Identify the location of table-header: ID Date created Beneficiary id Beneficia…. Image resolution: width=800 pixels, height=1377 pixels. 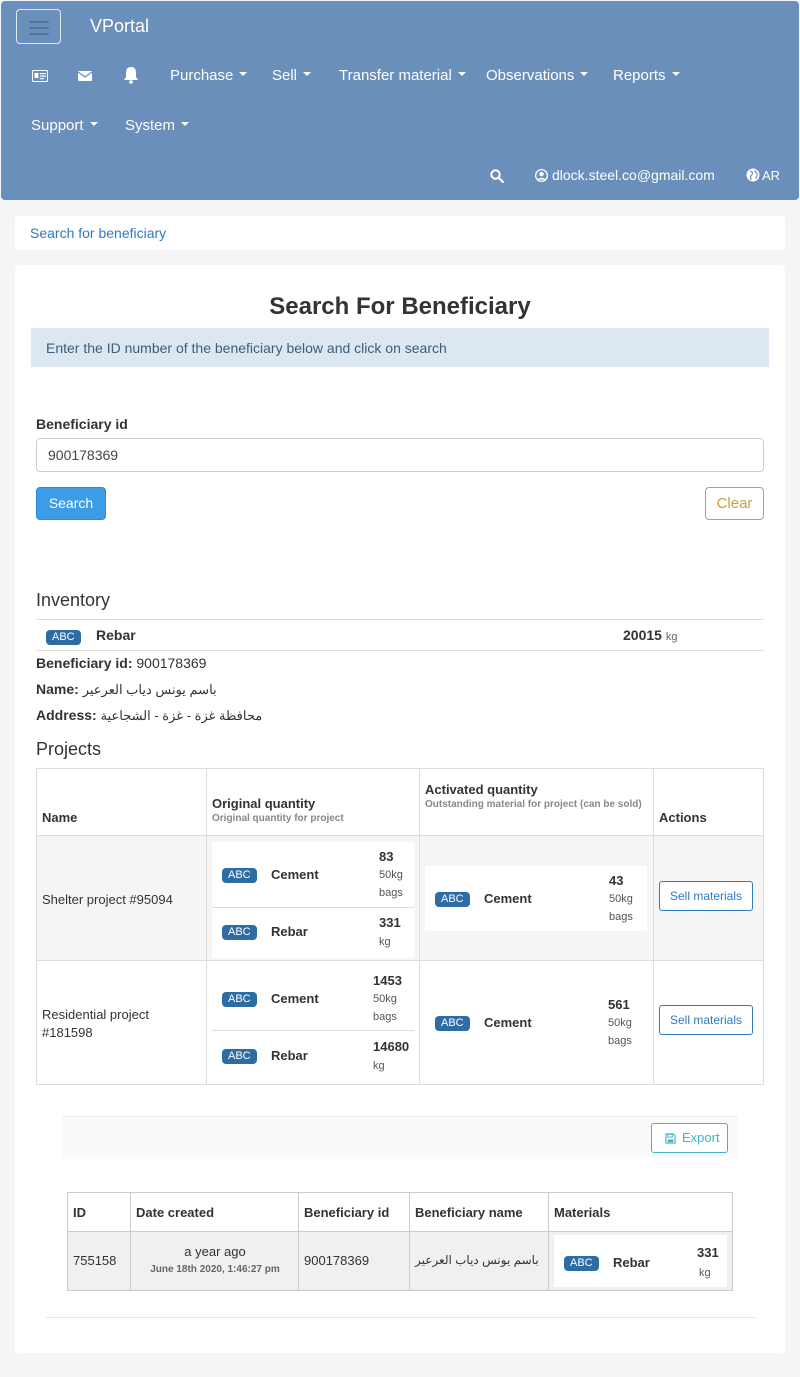
(400, 1212).